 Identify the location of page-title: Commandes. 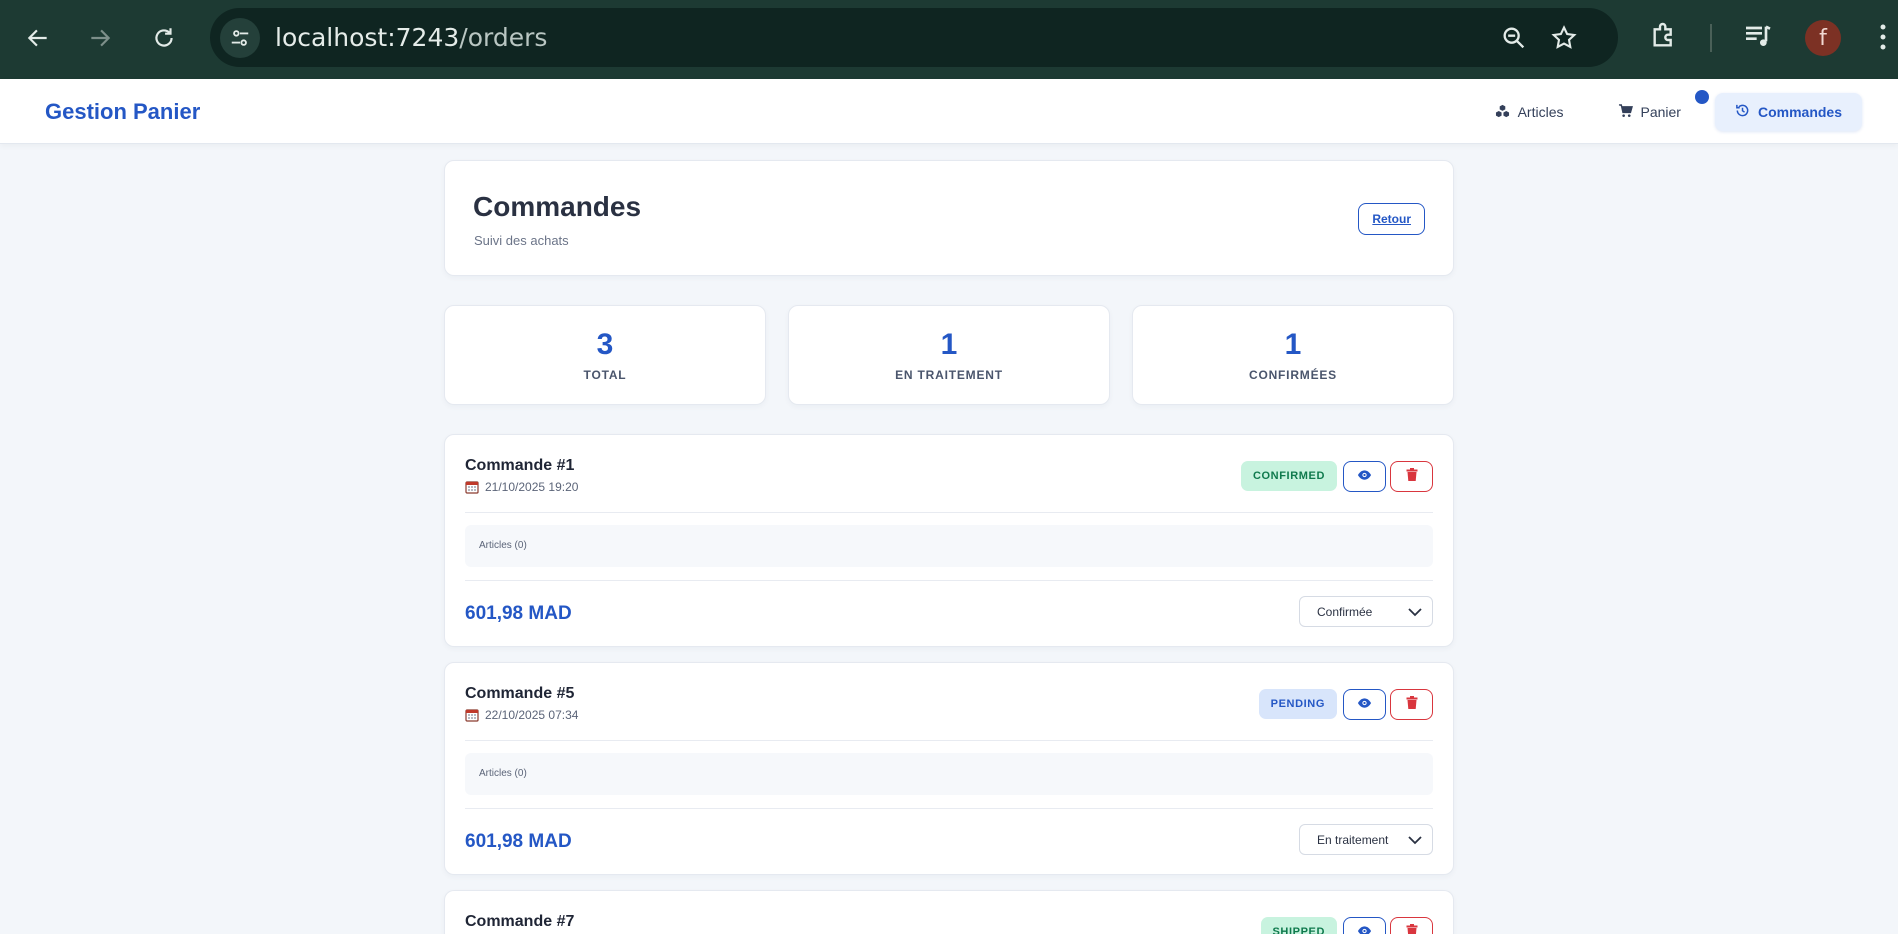
(557, 206).